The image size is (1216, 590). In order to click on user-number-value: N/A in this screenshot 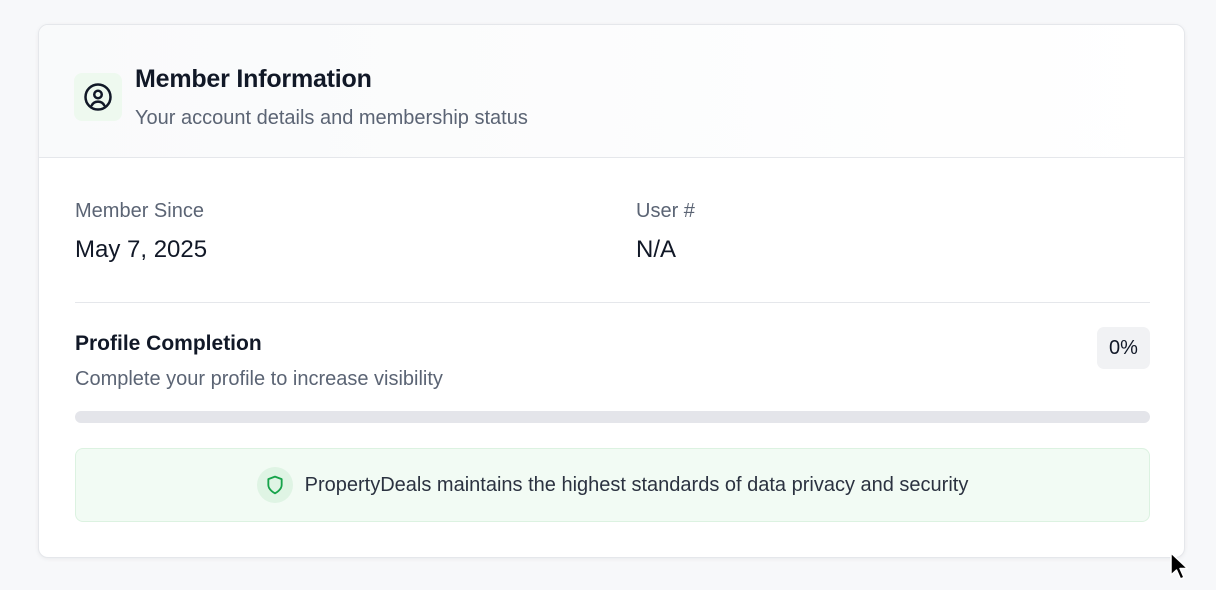, I will do `click(656, 249)`.